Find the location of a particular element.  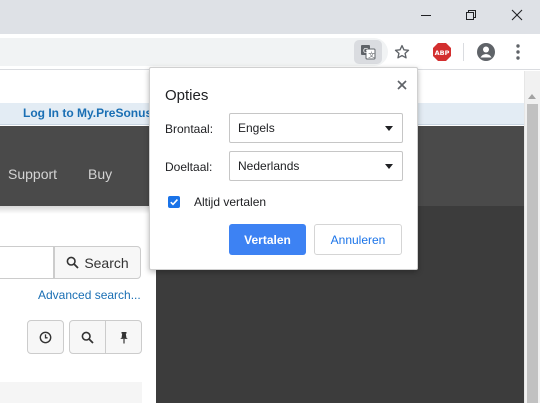

kebab-menu-icon is located at coordinates (518, 52).